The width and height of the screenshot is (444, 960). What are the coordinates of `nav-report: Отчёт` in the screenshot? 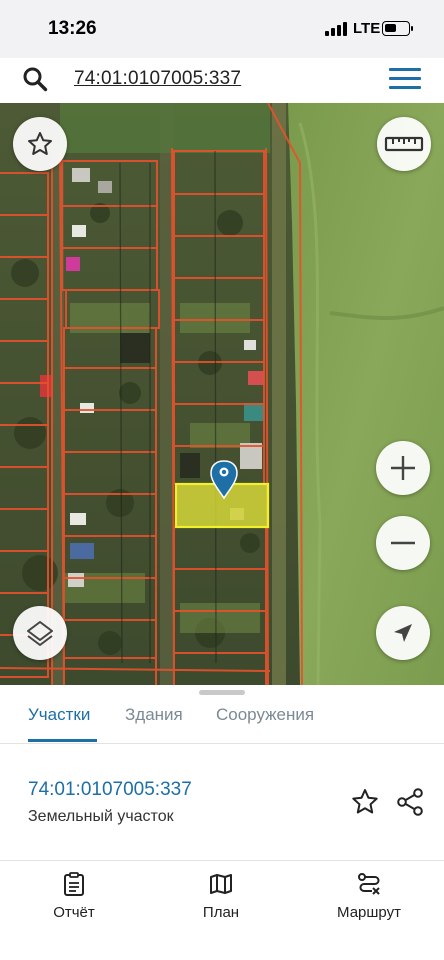 It's located at (74, 896).